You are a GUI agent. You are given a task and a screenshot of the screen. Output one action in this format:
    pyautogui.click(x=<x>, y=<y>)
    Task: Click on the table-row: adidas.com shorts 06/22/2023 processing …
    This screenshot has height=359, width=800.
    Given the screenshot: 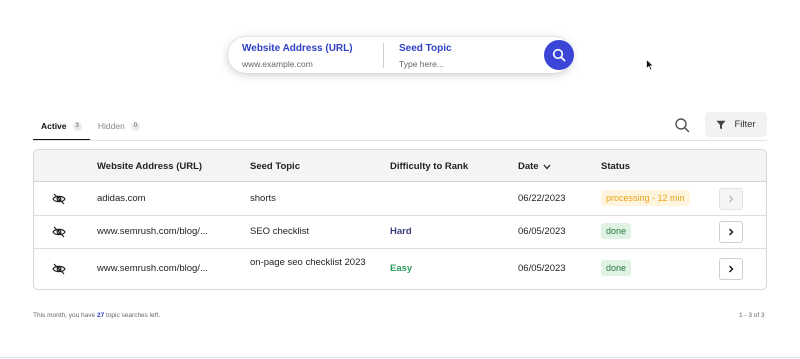 What is the action you would take?
    pyautogui.click(x=400, y=199)
    